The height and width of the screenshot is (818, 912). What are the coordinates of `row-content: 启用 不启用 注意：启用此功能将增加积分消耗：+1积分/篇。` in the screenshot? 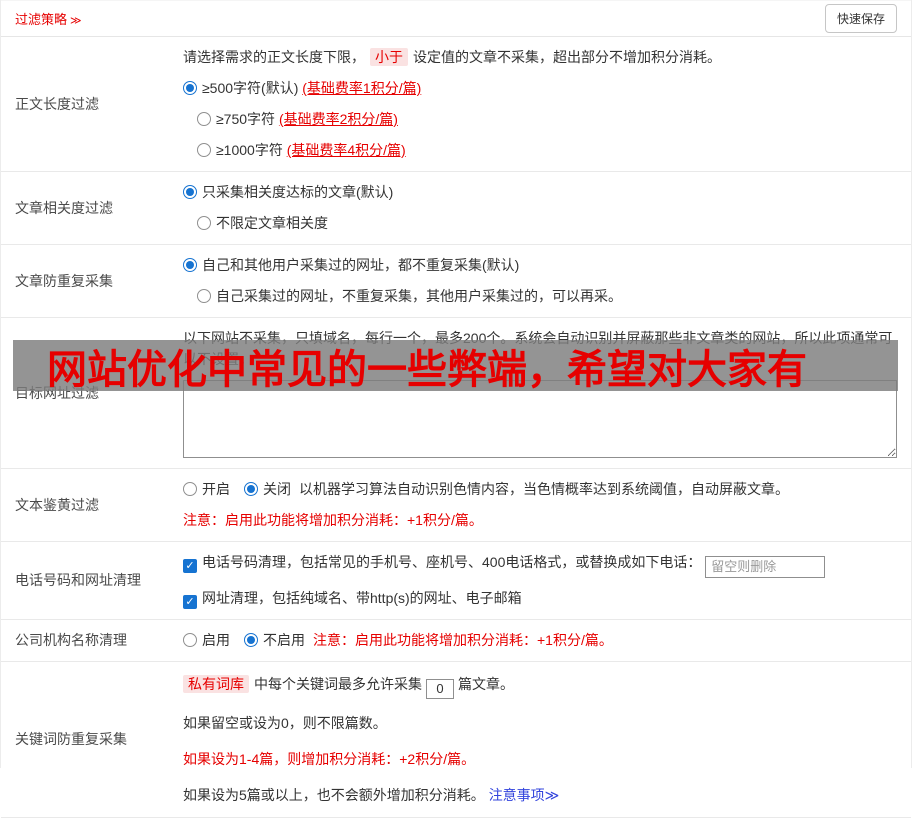 It's located at (540, 640).